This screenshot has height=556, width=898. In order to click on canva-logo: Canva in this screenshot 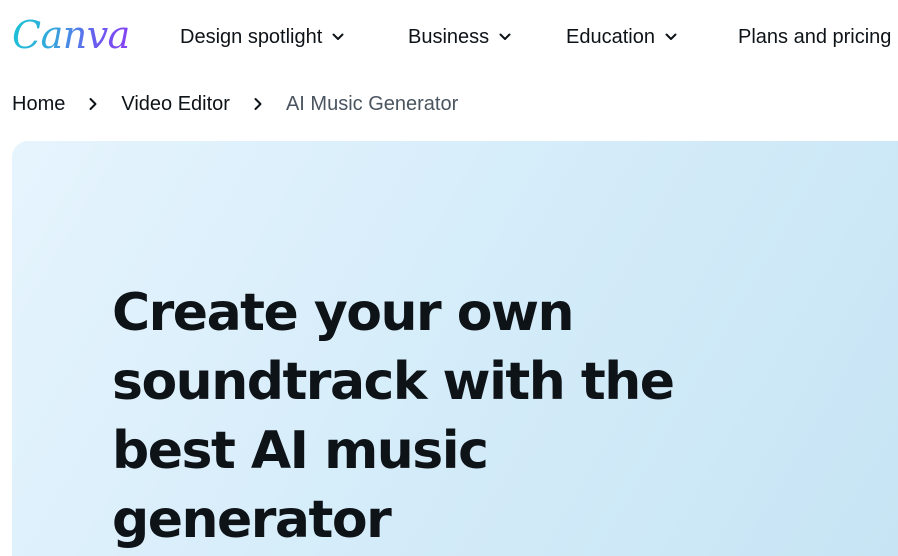, I will do `click(71, 35)`.